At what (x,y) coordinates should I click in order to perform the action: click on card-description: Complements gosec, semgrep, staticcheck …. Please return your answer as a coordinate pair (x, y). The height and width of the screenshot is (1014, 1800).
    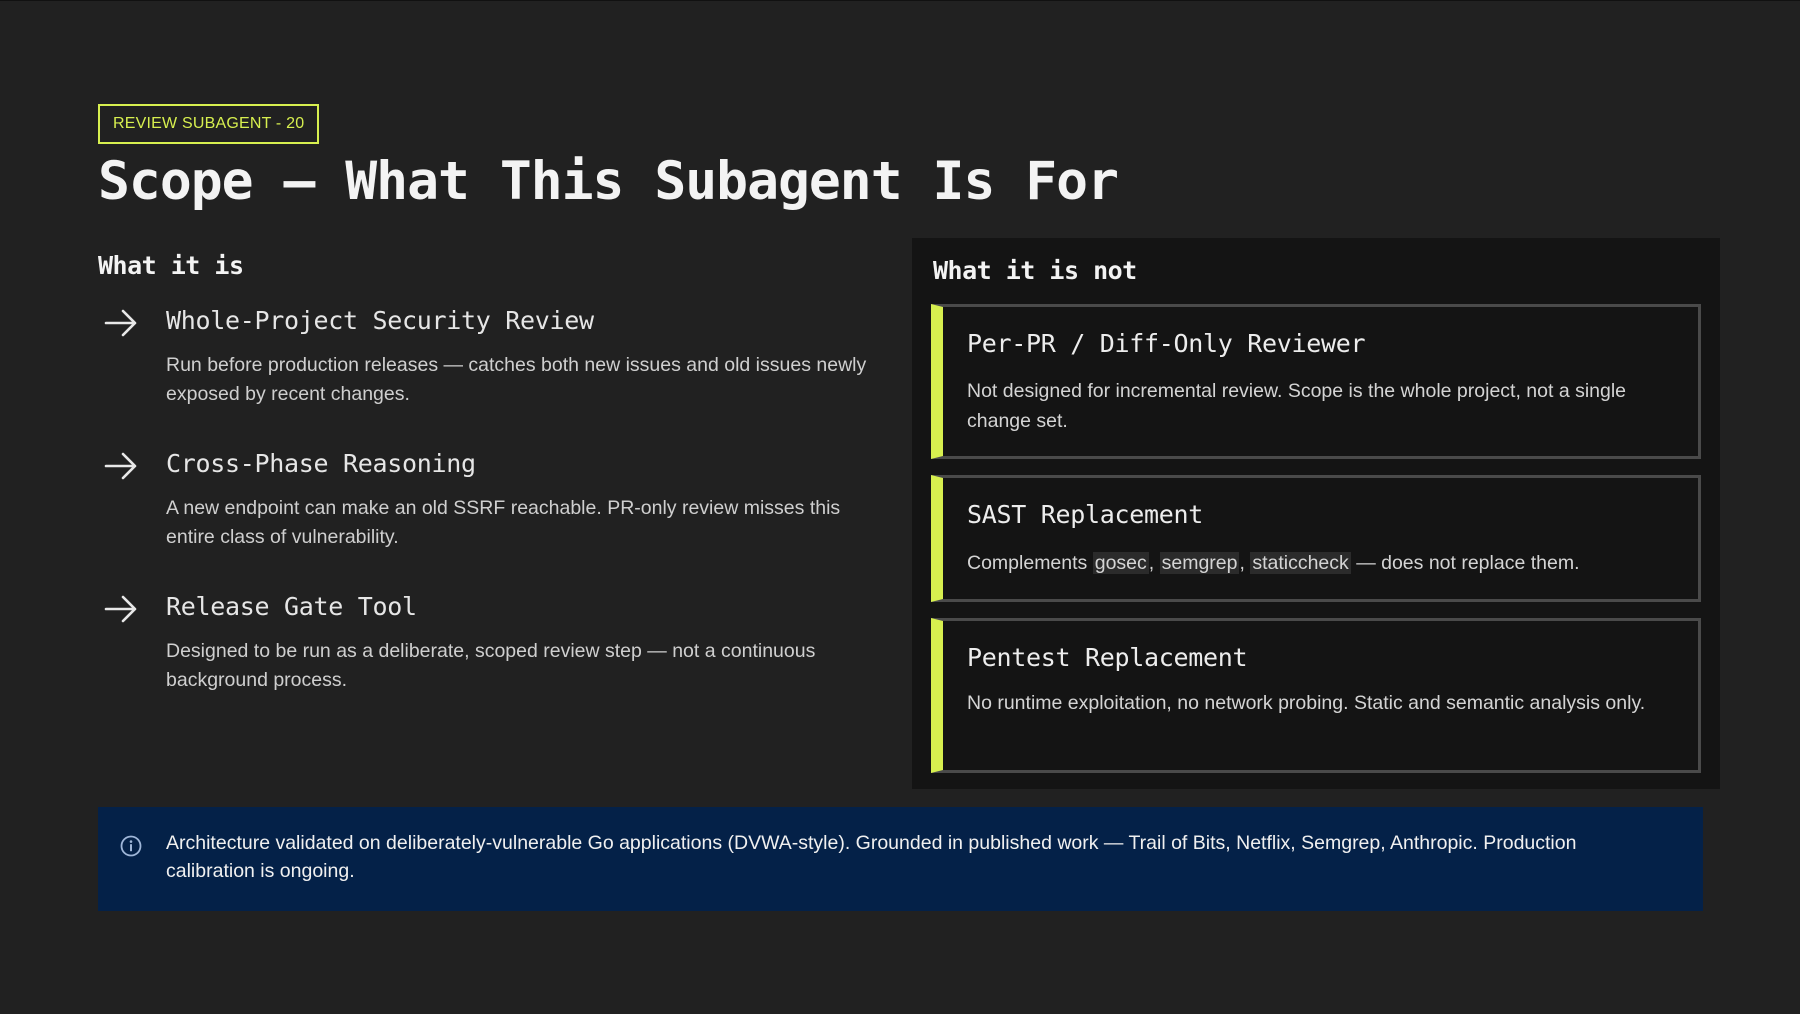
    Looking at the image, I should click on (1327, 563).